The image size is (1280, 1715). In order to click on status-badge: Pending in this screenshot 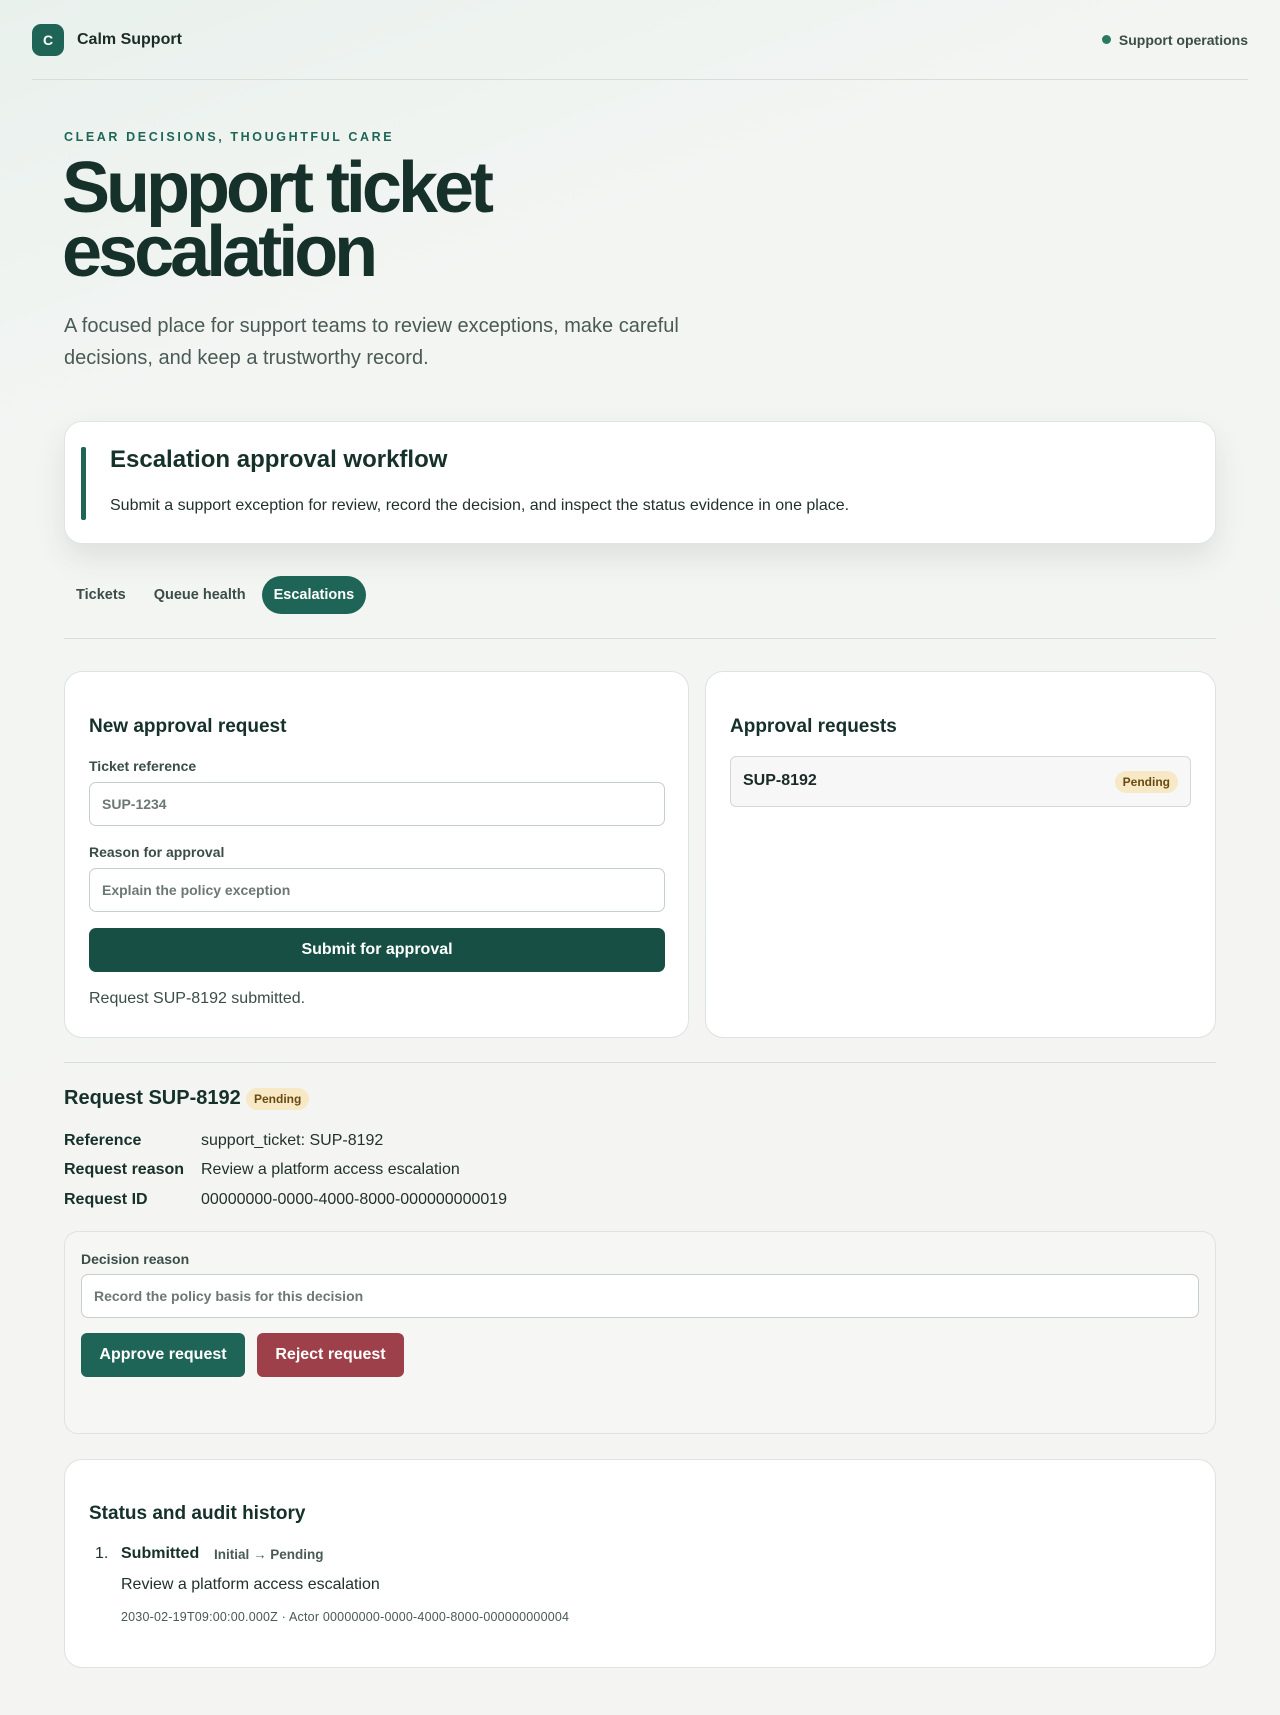, I will do `click(1146, 782)`.